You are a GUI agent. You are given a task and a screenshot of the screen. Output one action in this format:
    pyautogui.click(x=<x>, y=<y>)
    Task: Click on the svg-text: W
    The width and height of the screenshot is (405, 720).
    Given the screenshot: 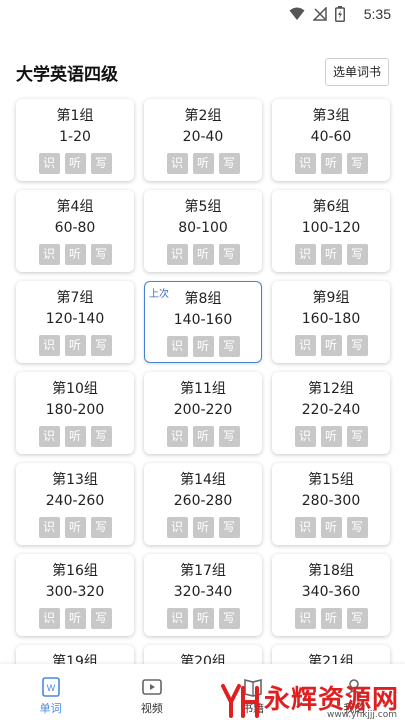 What is the action you would take?
    pyautogui.click(x=50, y=688)
    